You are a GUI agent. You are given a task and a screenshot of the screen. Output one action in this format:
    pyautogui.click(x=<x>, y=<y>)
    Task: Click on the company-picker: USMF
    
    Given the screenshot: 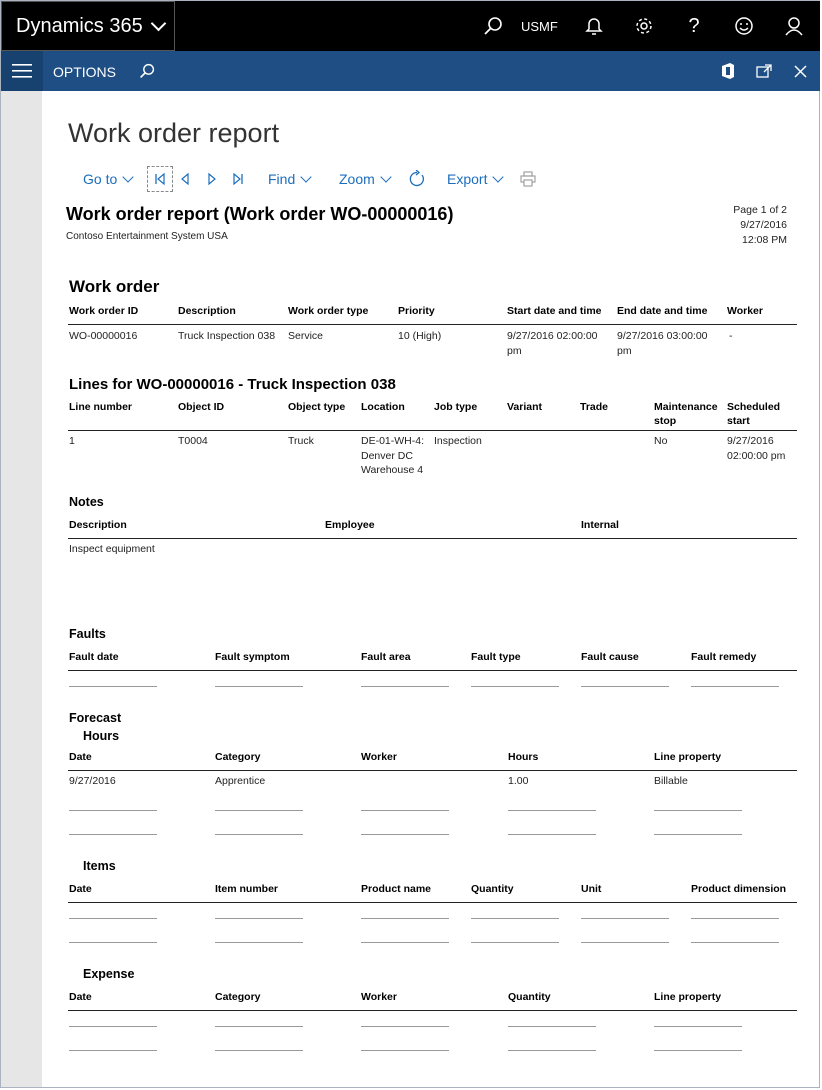 What is the action you would take?
    pyautogui.click(x=539, y=26)
    